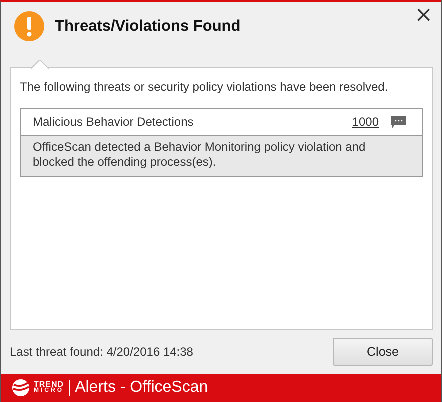  What do you see at coordinates (141, 387) in the screenshot?
I see `bar-title: Alerts - OfficeScan` at bounding box center [141, 387].